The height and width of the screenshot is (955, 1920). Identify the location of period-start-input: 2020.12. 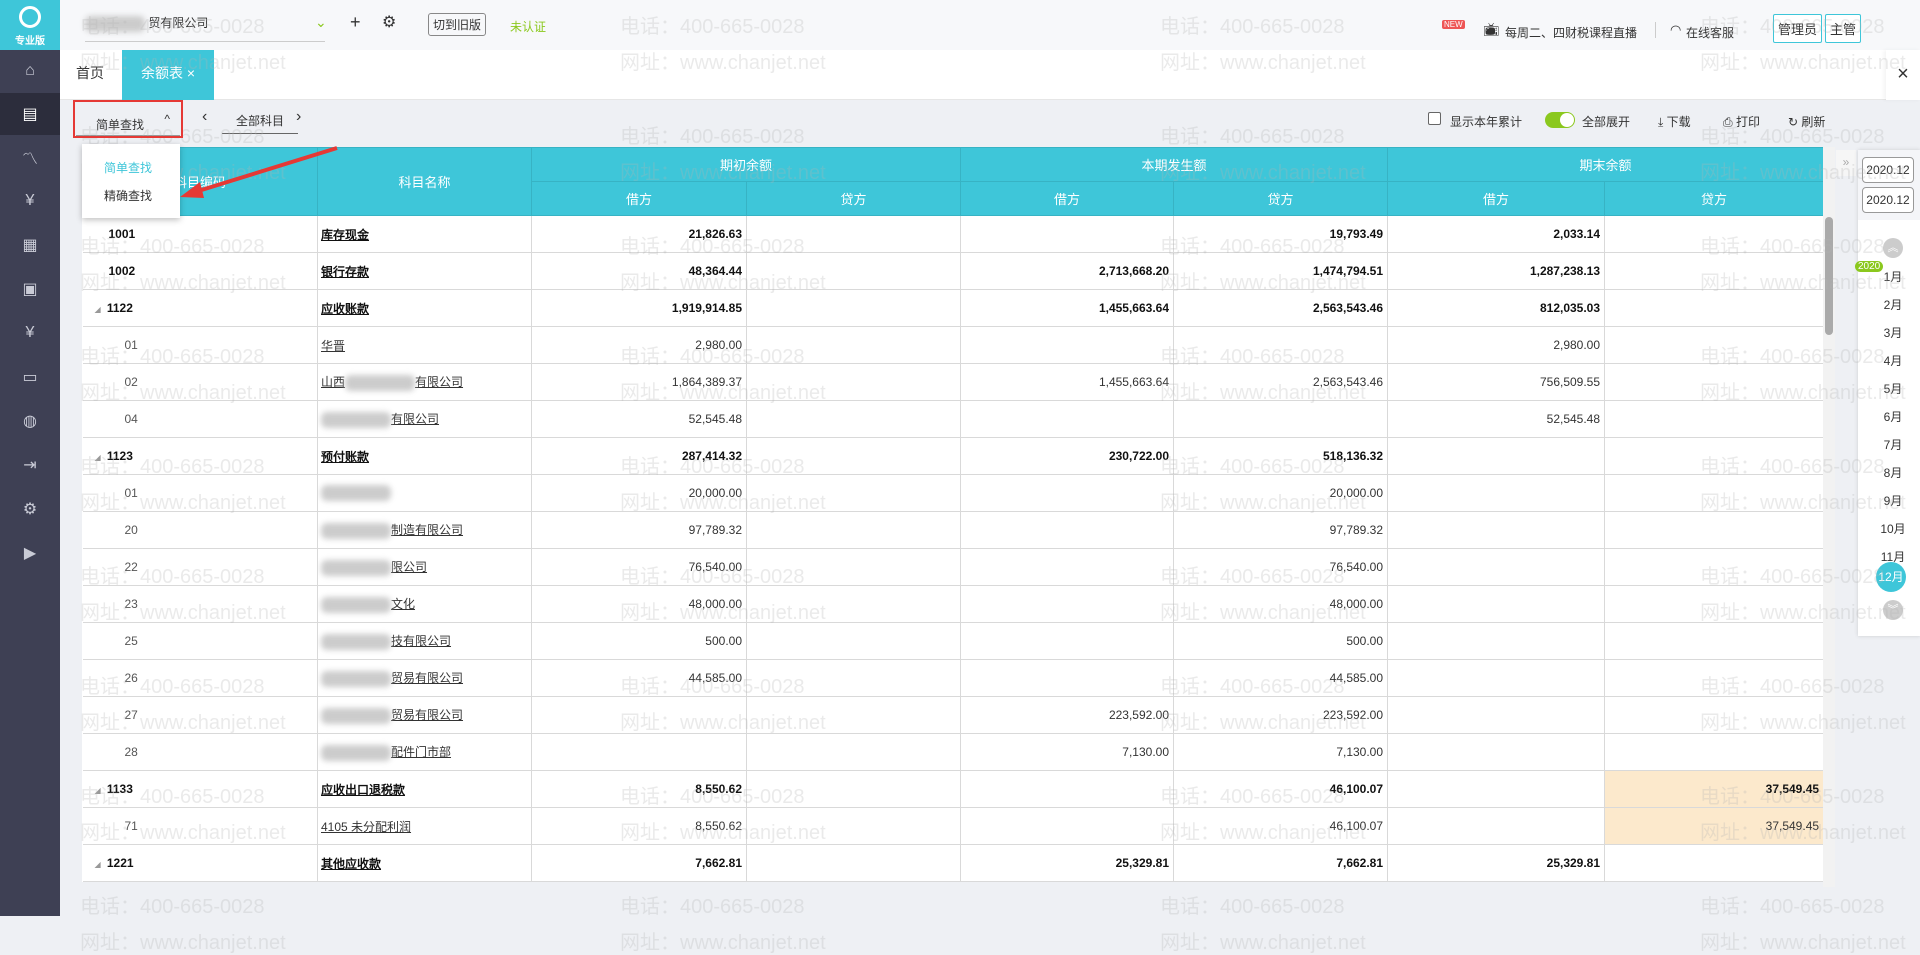
(1888, 170).